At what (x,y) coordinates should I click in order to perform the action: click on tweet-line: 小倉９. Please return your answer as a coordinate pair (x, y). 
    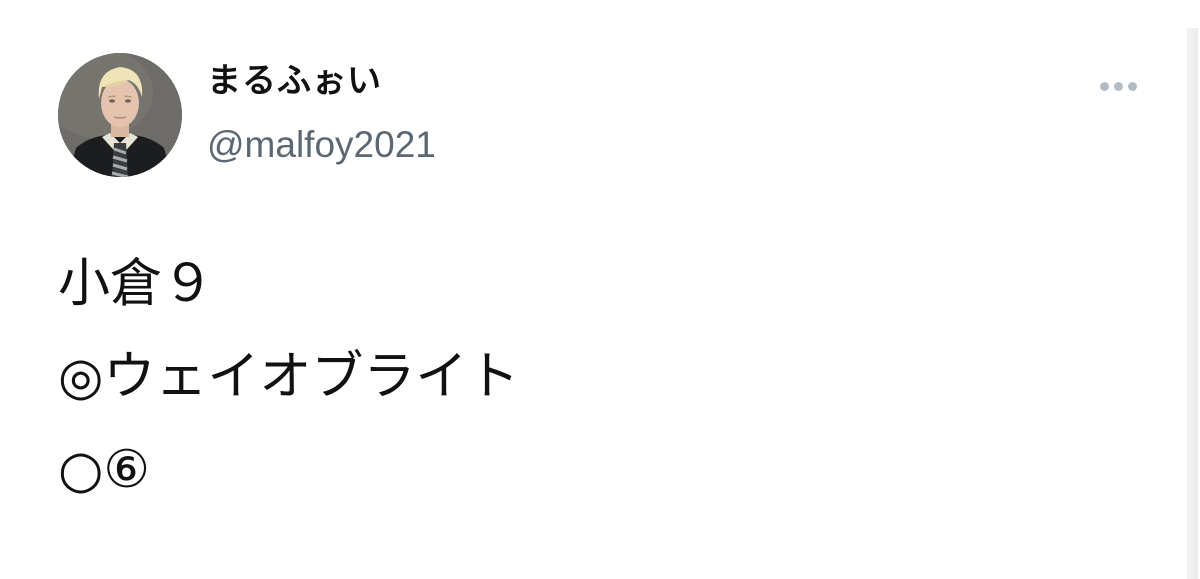
    Looking at the image, I should click on (136, 284).